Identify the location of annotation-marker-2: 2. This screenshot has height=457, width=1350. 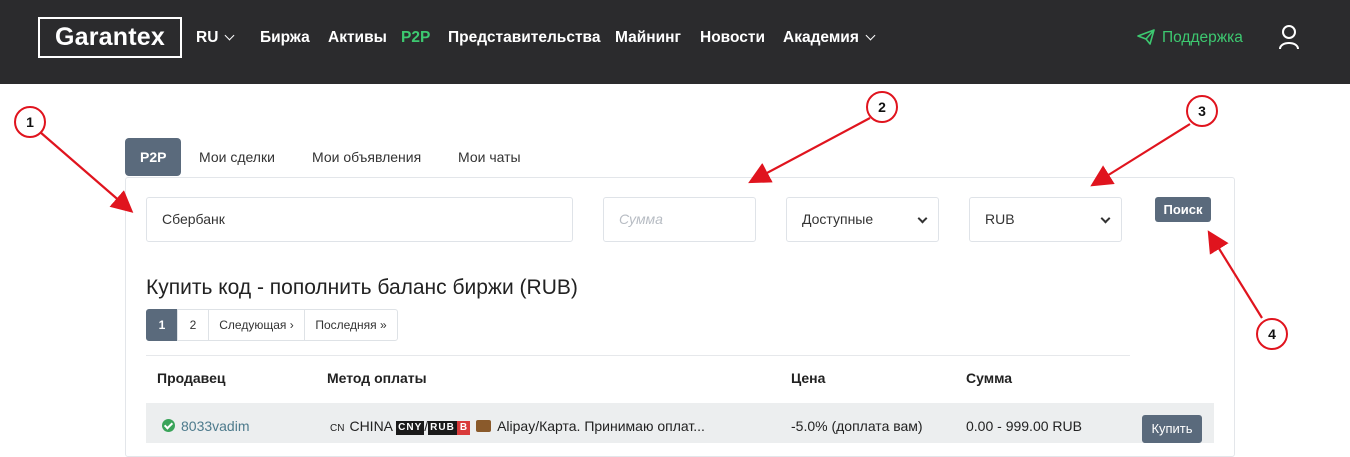
(882, 107).